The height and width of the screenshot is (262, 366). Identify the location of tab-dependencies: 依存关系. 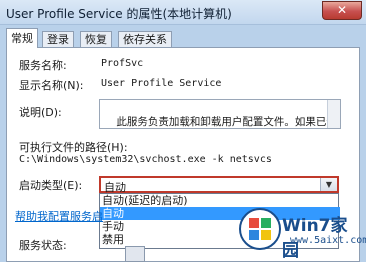
(145, 39).